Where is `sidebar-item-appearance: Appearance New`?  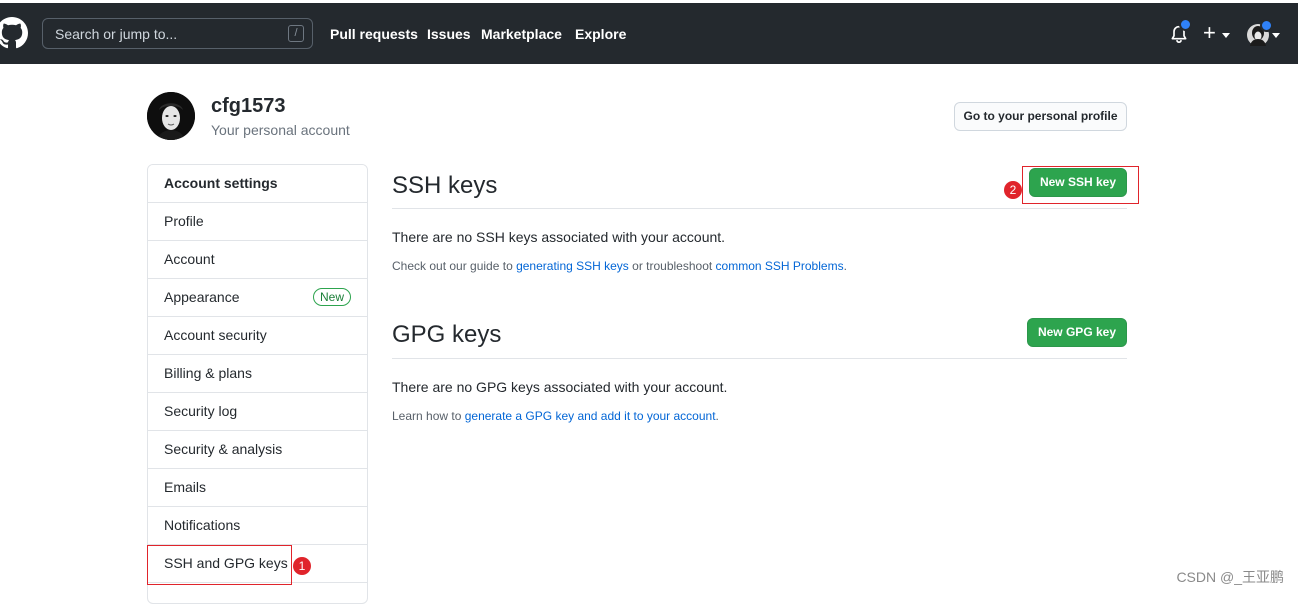
sidebar-item-appearance: Appearance New is located at coordinates (257, 298).